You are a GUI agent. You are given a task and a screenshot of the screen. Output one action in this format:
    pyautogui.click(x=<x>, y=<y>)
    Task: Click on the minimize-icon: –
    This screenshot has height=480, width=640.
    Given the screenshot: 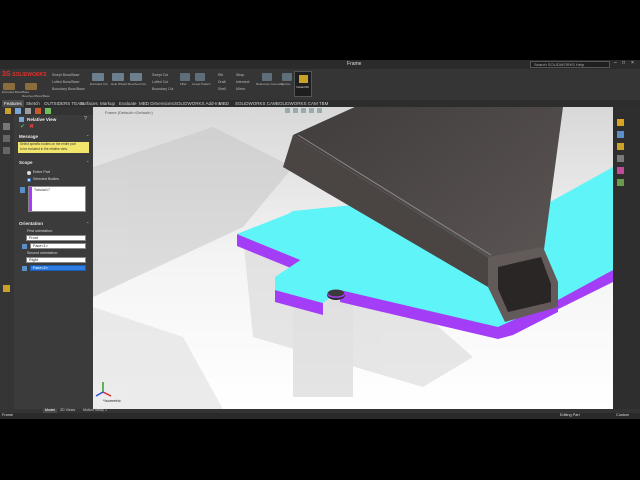 What is the action you would take?
    pyautogui.click(x=615, y=63)
    